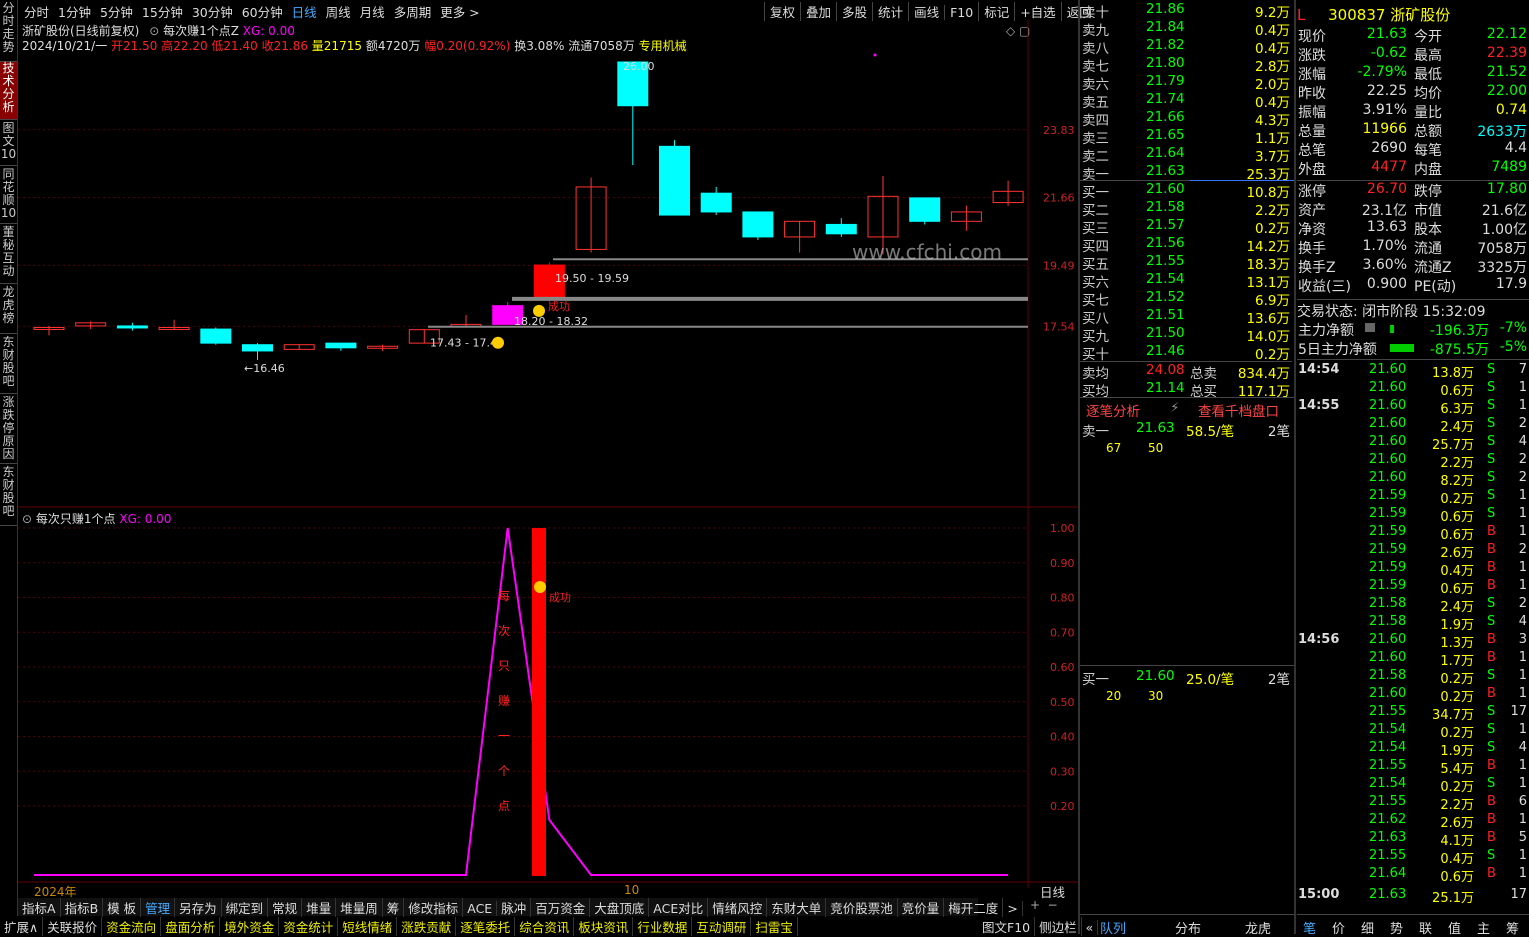 This screenshot has height=937, width=1529. Describe the element at coordinates (359, 907) in the screenshot. I see `indicator-tab: 堆量周` at that location.